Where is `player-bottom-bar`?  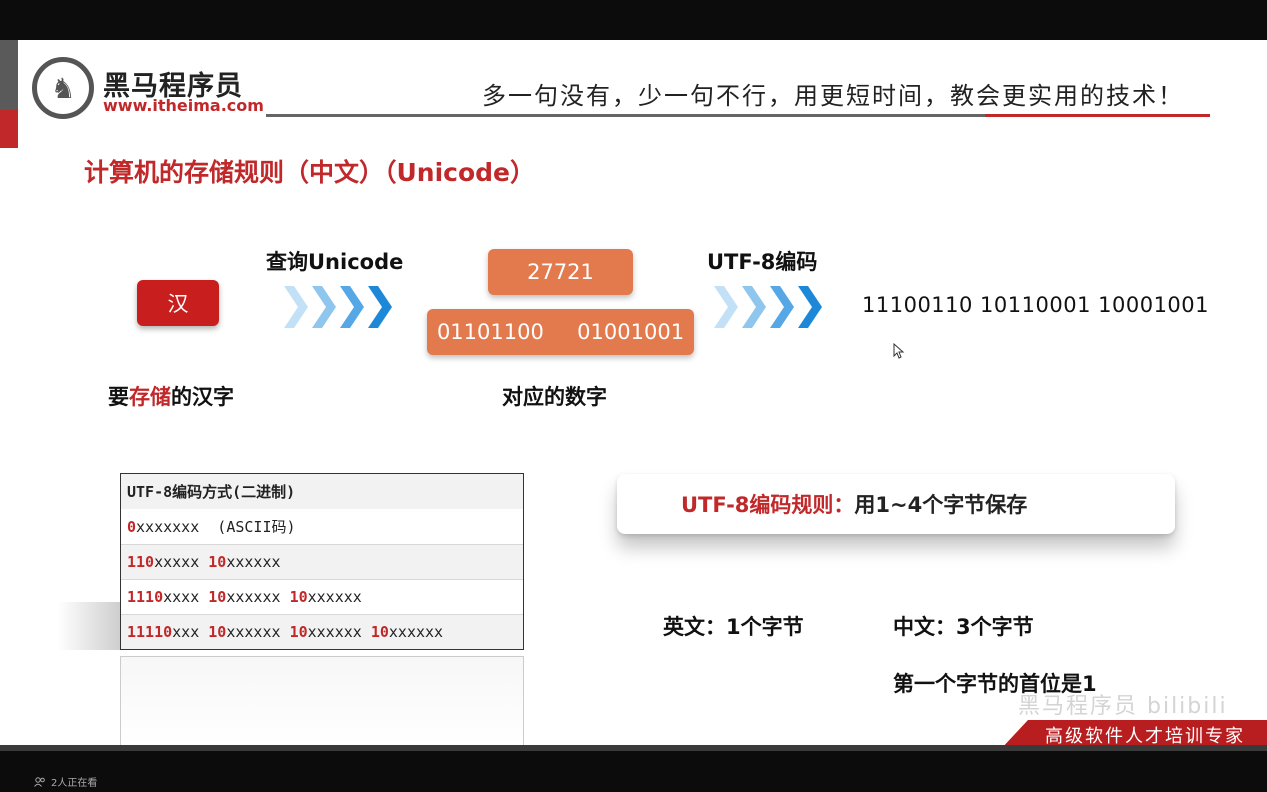 player-bottom-bar is located at coordinates (633, 768).